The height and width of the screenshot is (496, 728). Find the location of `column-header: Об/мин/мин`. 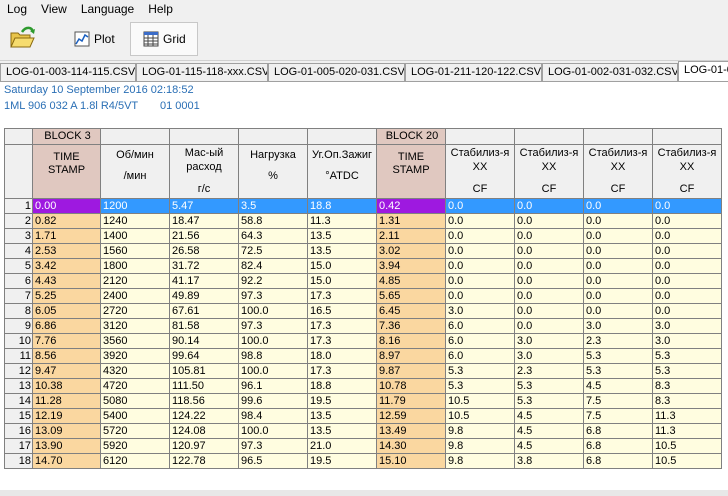

column-header: Об/мин/мин is located at coordinates (135, 171).